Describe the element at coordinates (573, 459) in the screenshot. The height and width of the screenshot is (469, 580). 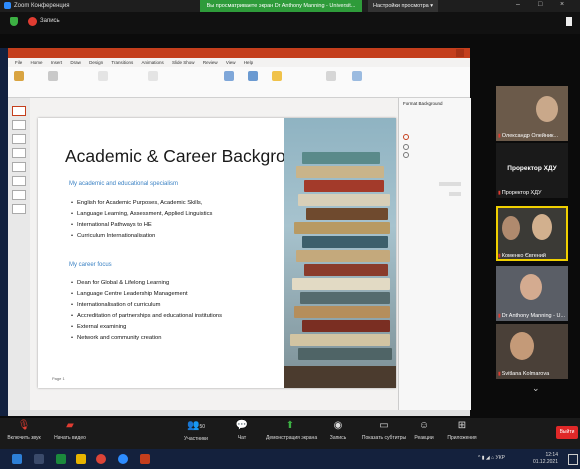
I see `notifications-icon` at that location.